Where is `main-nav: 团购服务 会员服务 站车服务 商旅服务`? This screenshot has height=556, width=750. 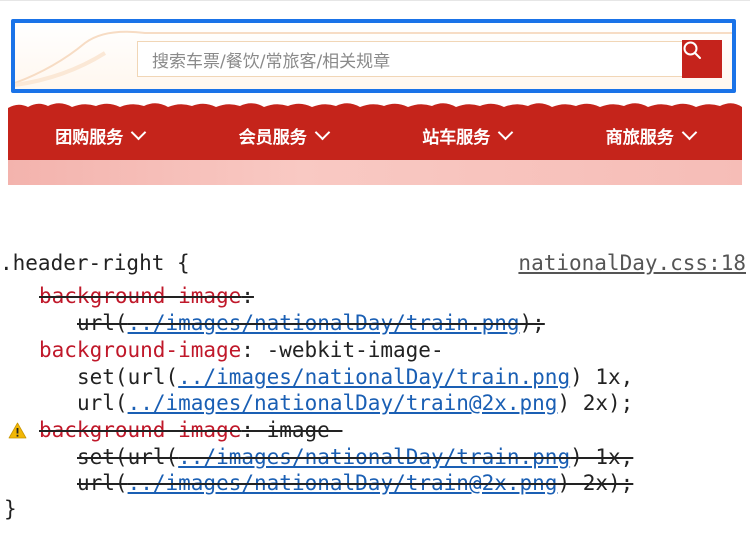 main-nav: 团购服务 会员服务 站车服务 商旅服务 is located at coordinates (375, 135).